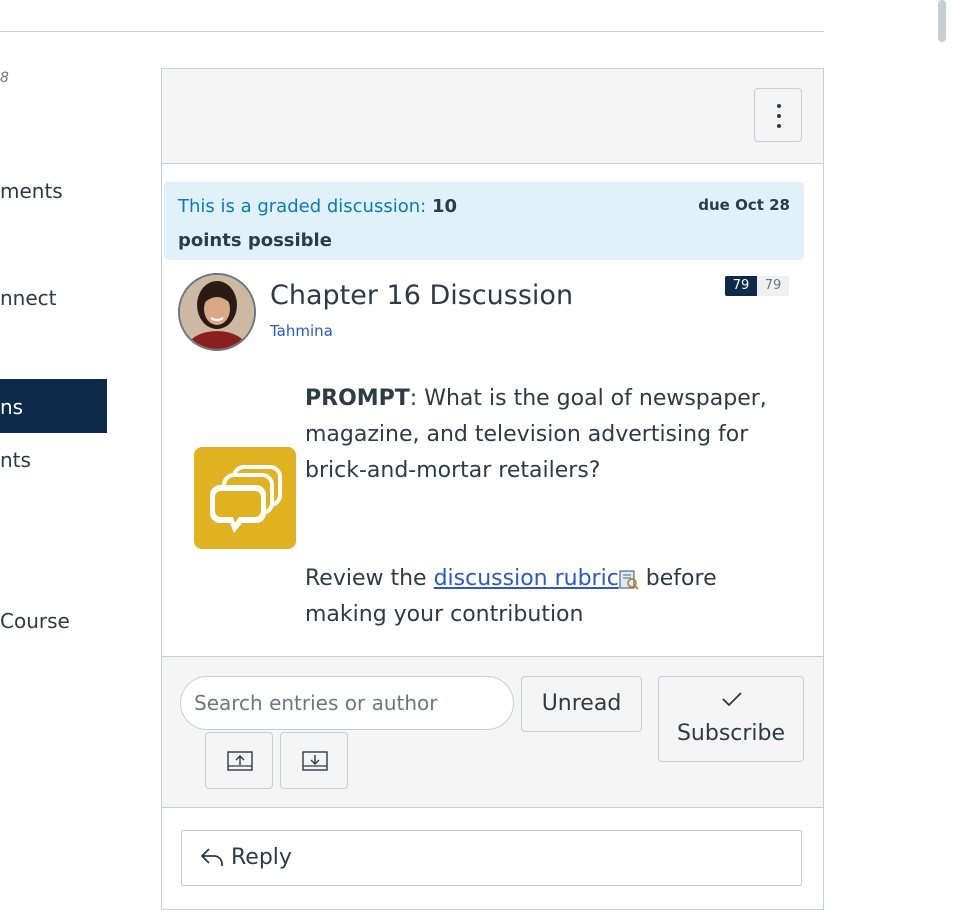 The image size is (955, 910). Describe the element at coordinates (422, 295) in the screenshot. I see `discussion-title: Chapter 16 Discussion` at that location.